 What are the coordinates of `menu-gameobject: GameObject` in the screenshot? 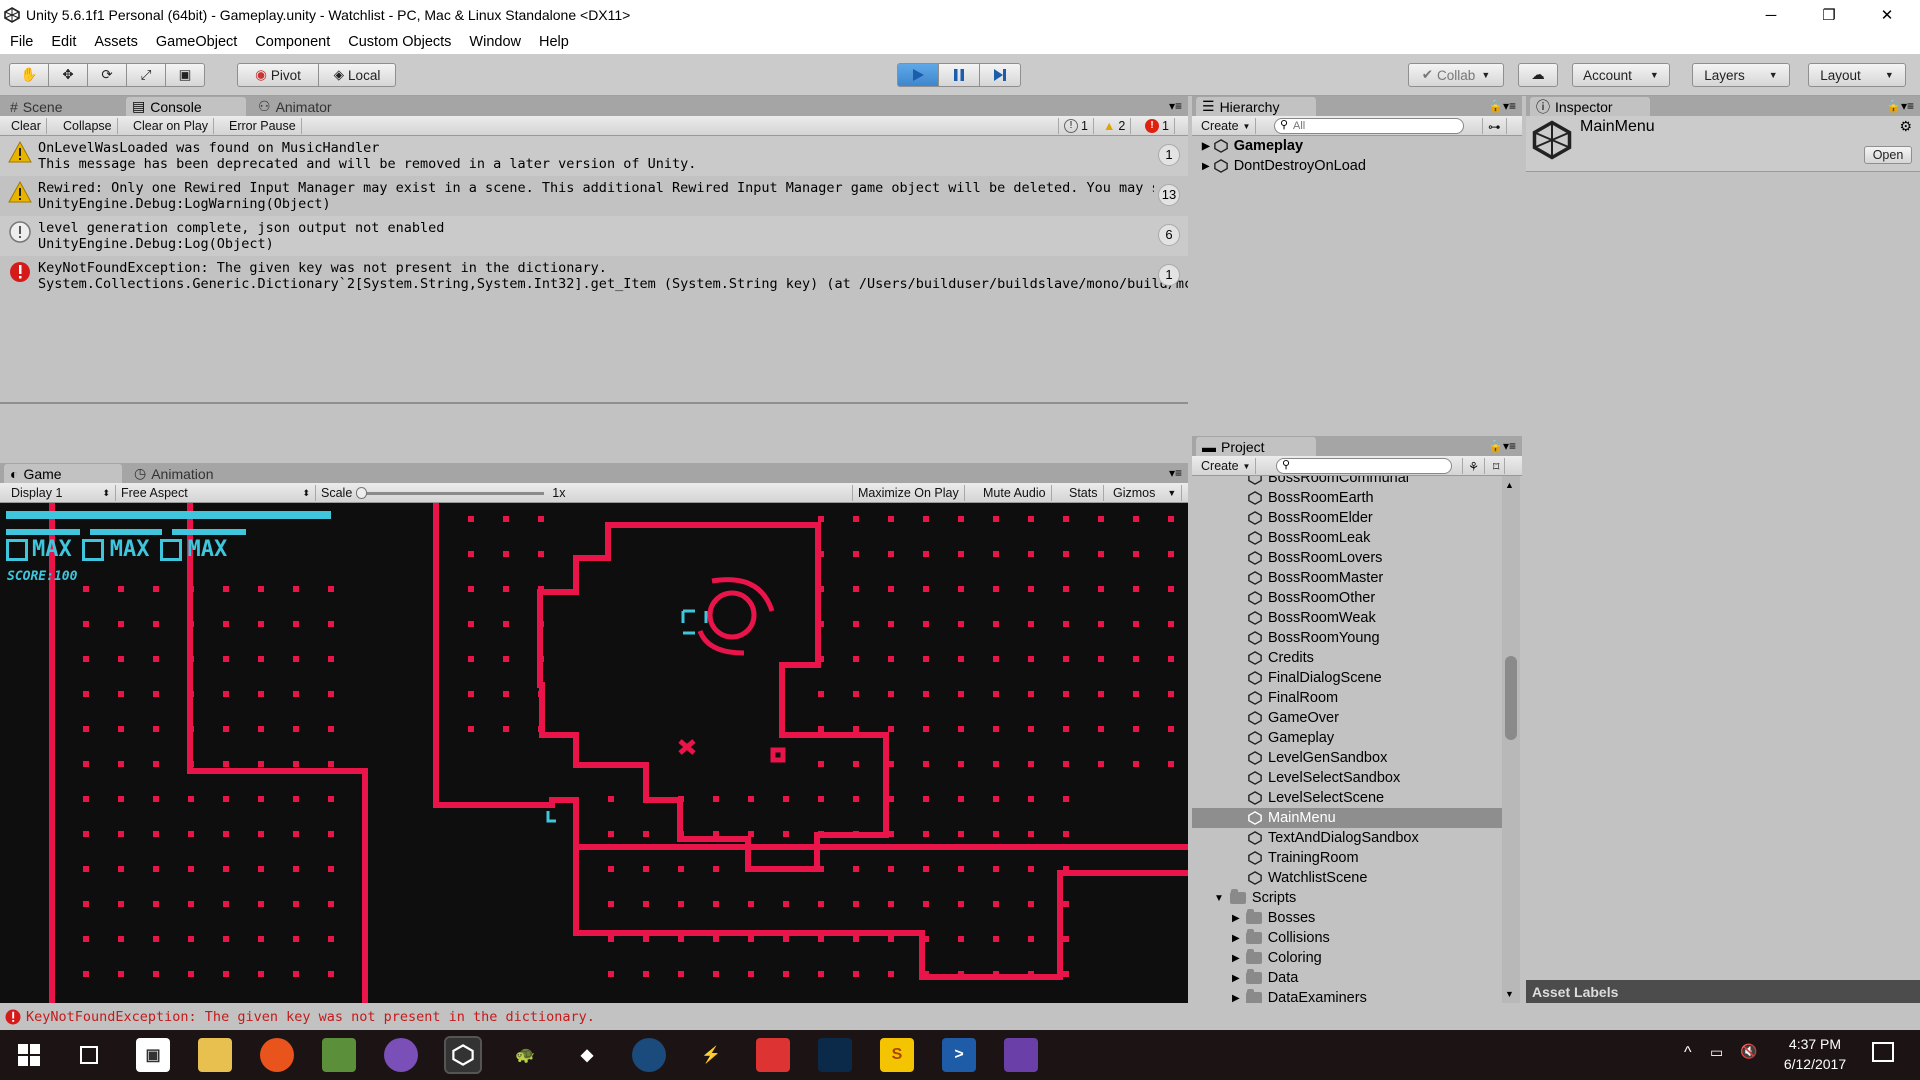 It's located at (196, 42).